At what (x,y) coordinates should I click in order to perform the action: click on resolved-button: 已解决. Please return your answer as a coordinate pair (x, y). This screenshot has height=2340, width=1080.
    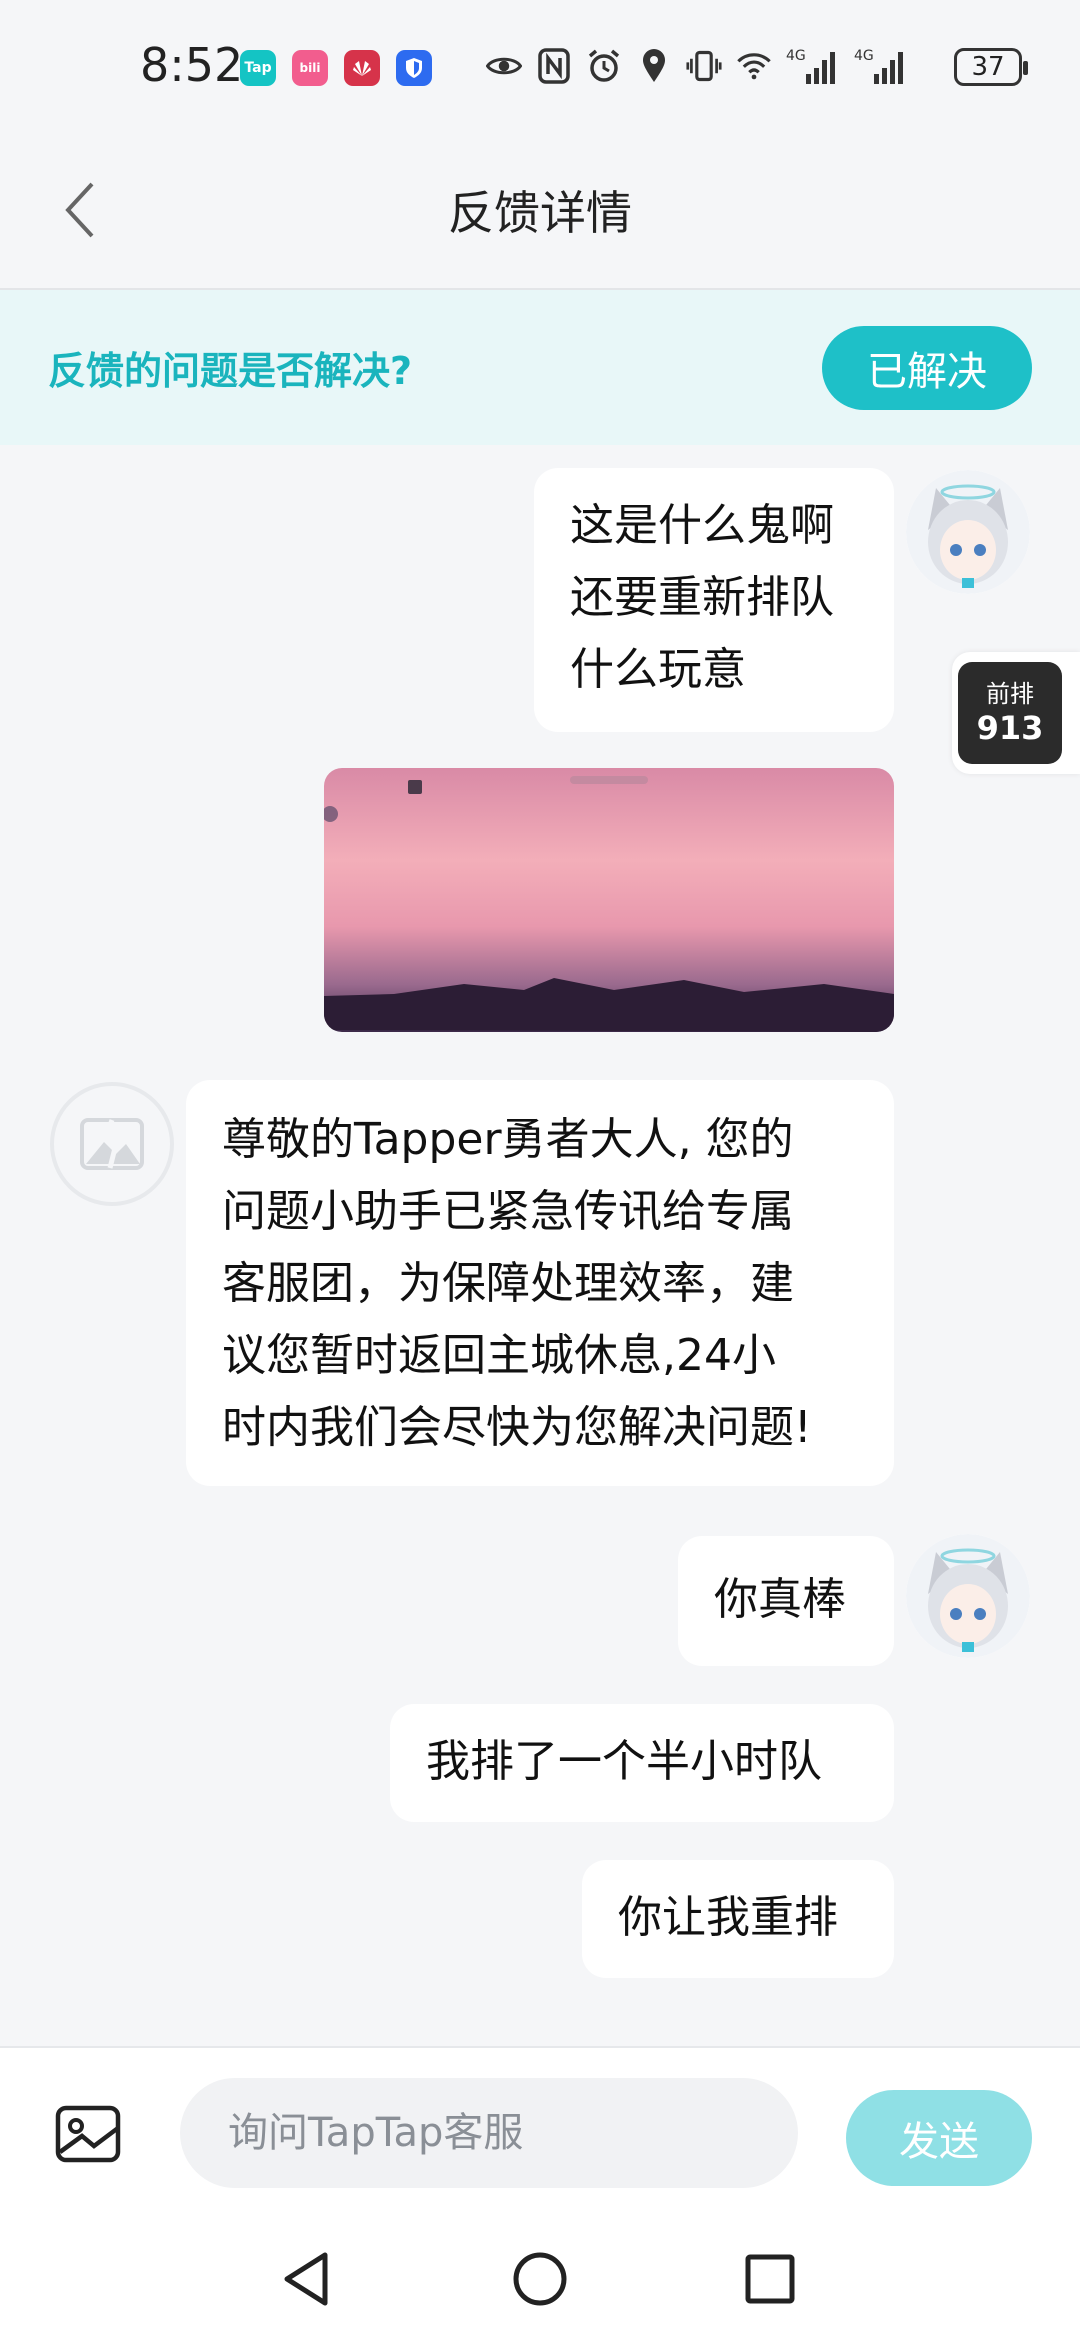
    Looking at the image, I should click on (927, 368).